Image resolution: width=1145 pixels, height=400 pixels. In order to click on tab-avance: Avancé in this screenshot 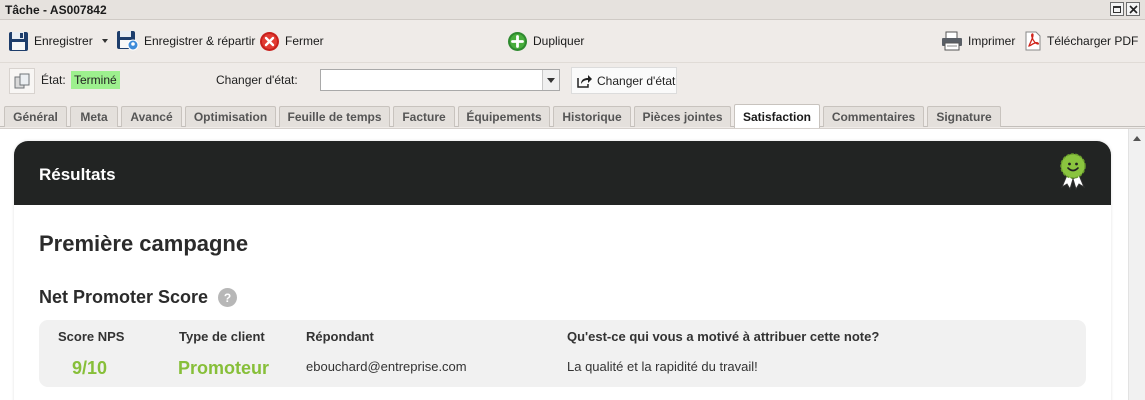, I will do `click(151, 116)`.